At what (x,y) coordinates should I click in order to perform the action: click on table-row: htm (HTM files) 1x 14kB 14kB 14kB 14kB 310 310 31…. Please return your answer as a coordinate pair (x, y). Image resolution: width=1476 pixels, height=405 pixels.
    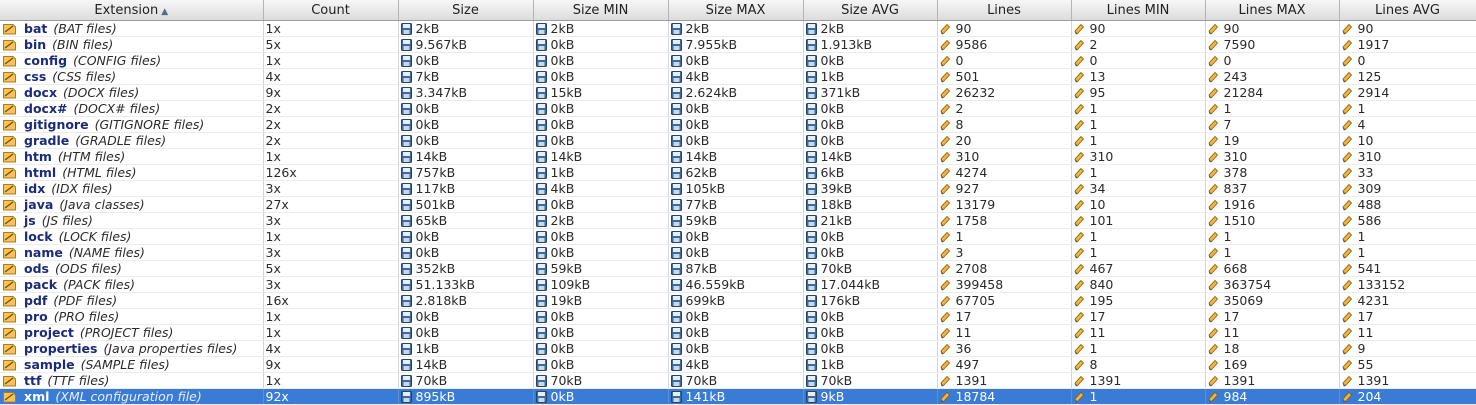
    Looking at the image, I should click on (738, 156).